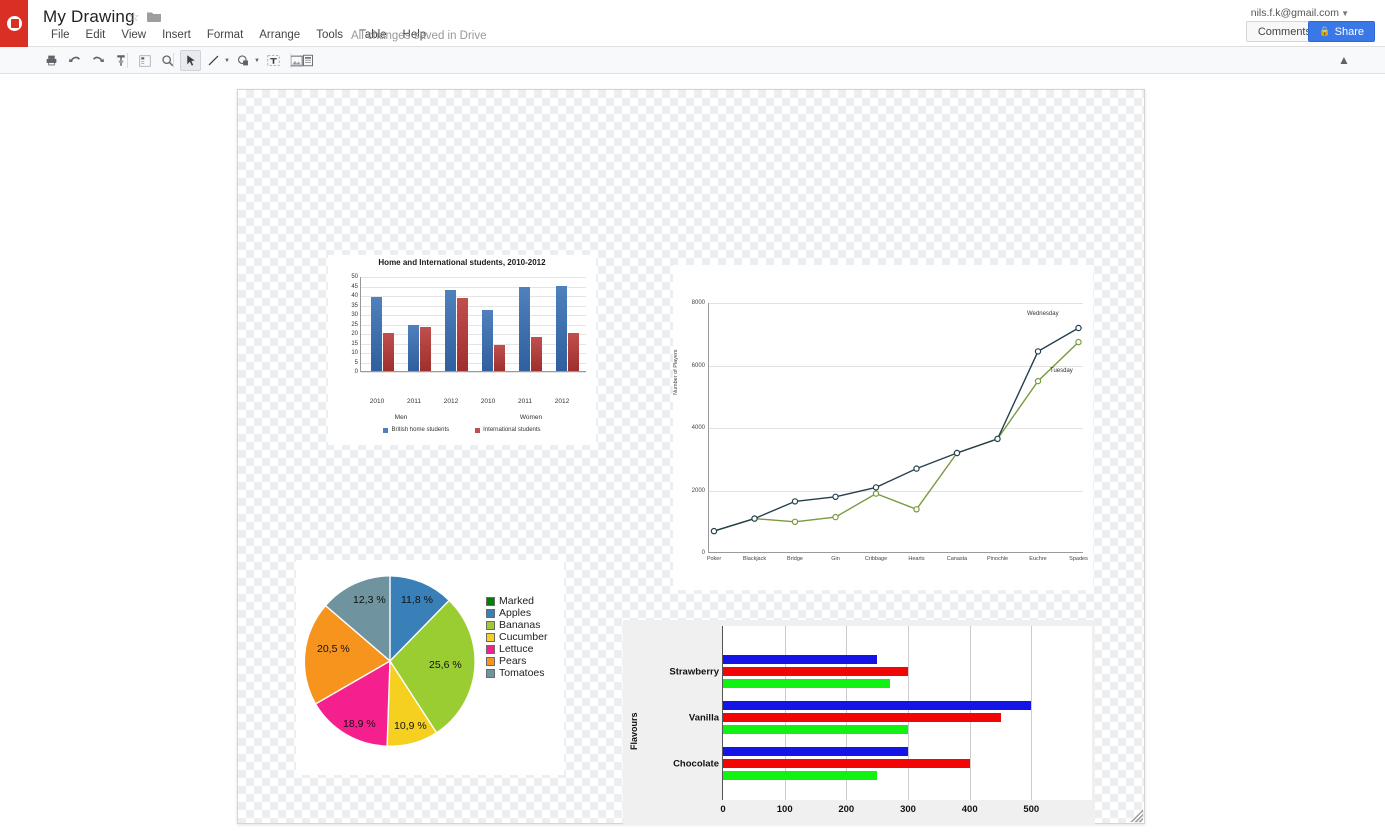 The width and height of the screenshot is (1385, 840). I want to click on hbar-chocolate-red, so click(846, 763).